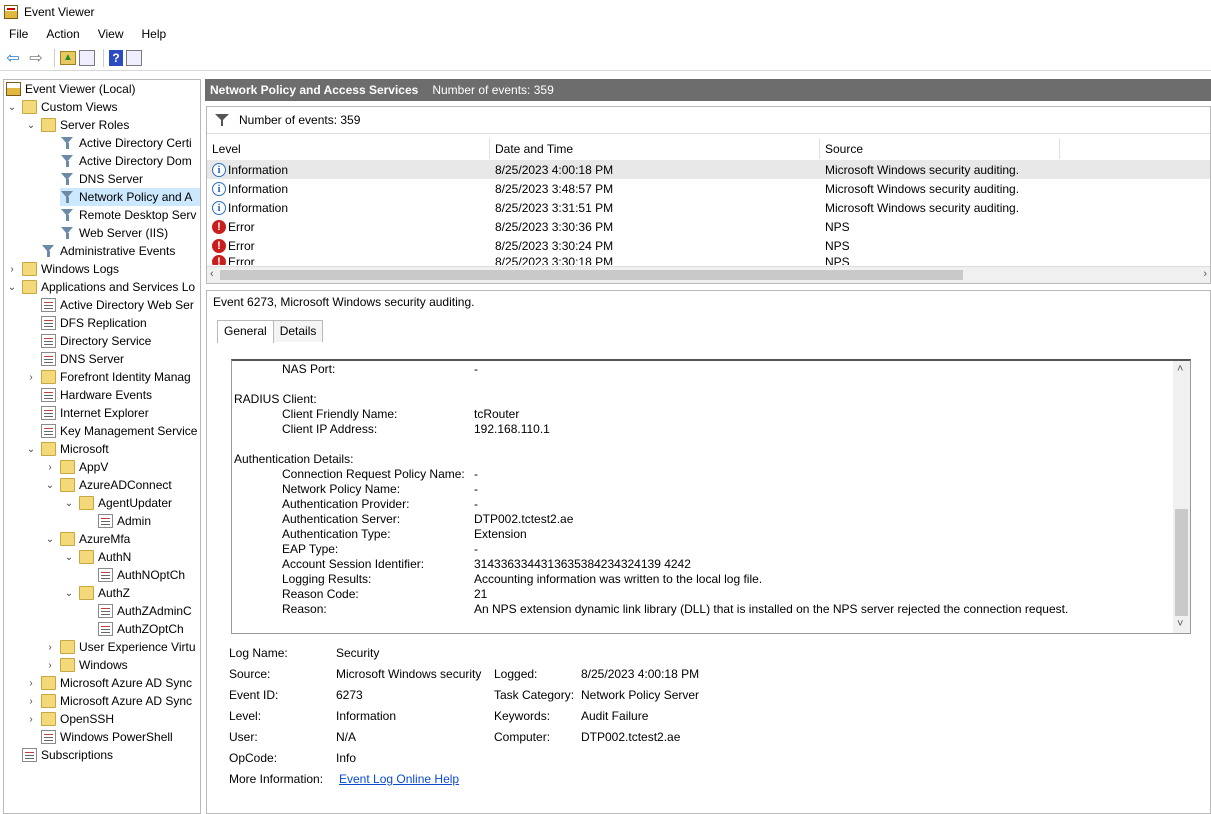 This screenshot has height=814, width=1211. Describe the element at coordinates (18, 34) in the screenshot. I see `menu-file: File` at that location.